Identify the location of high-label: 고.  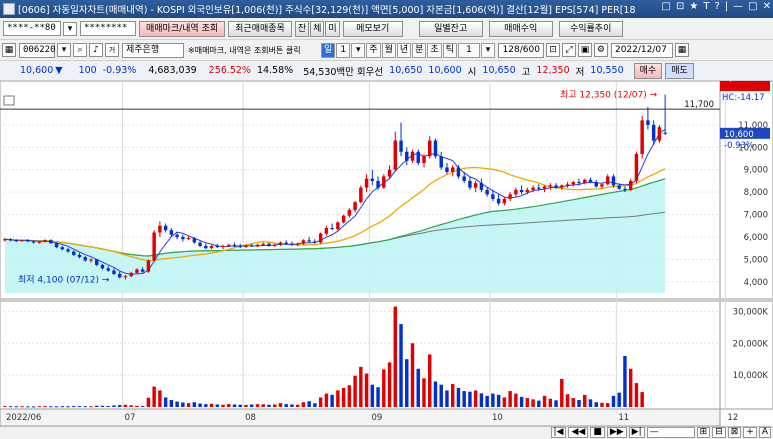
(526, 72).